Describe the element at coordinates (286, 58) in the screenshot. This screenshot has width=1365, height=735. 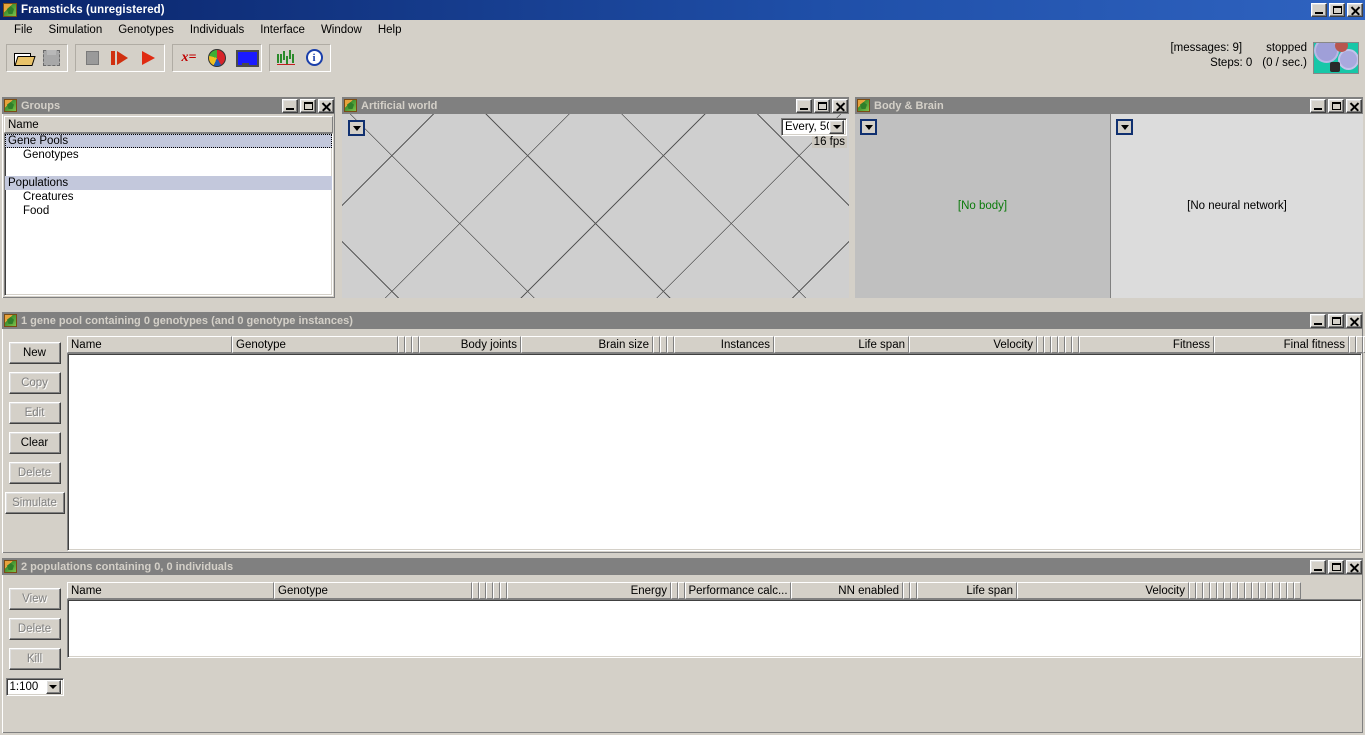
I see `chart-button` at that location.